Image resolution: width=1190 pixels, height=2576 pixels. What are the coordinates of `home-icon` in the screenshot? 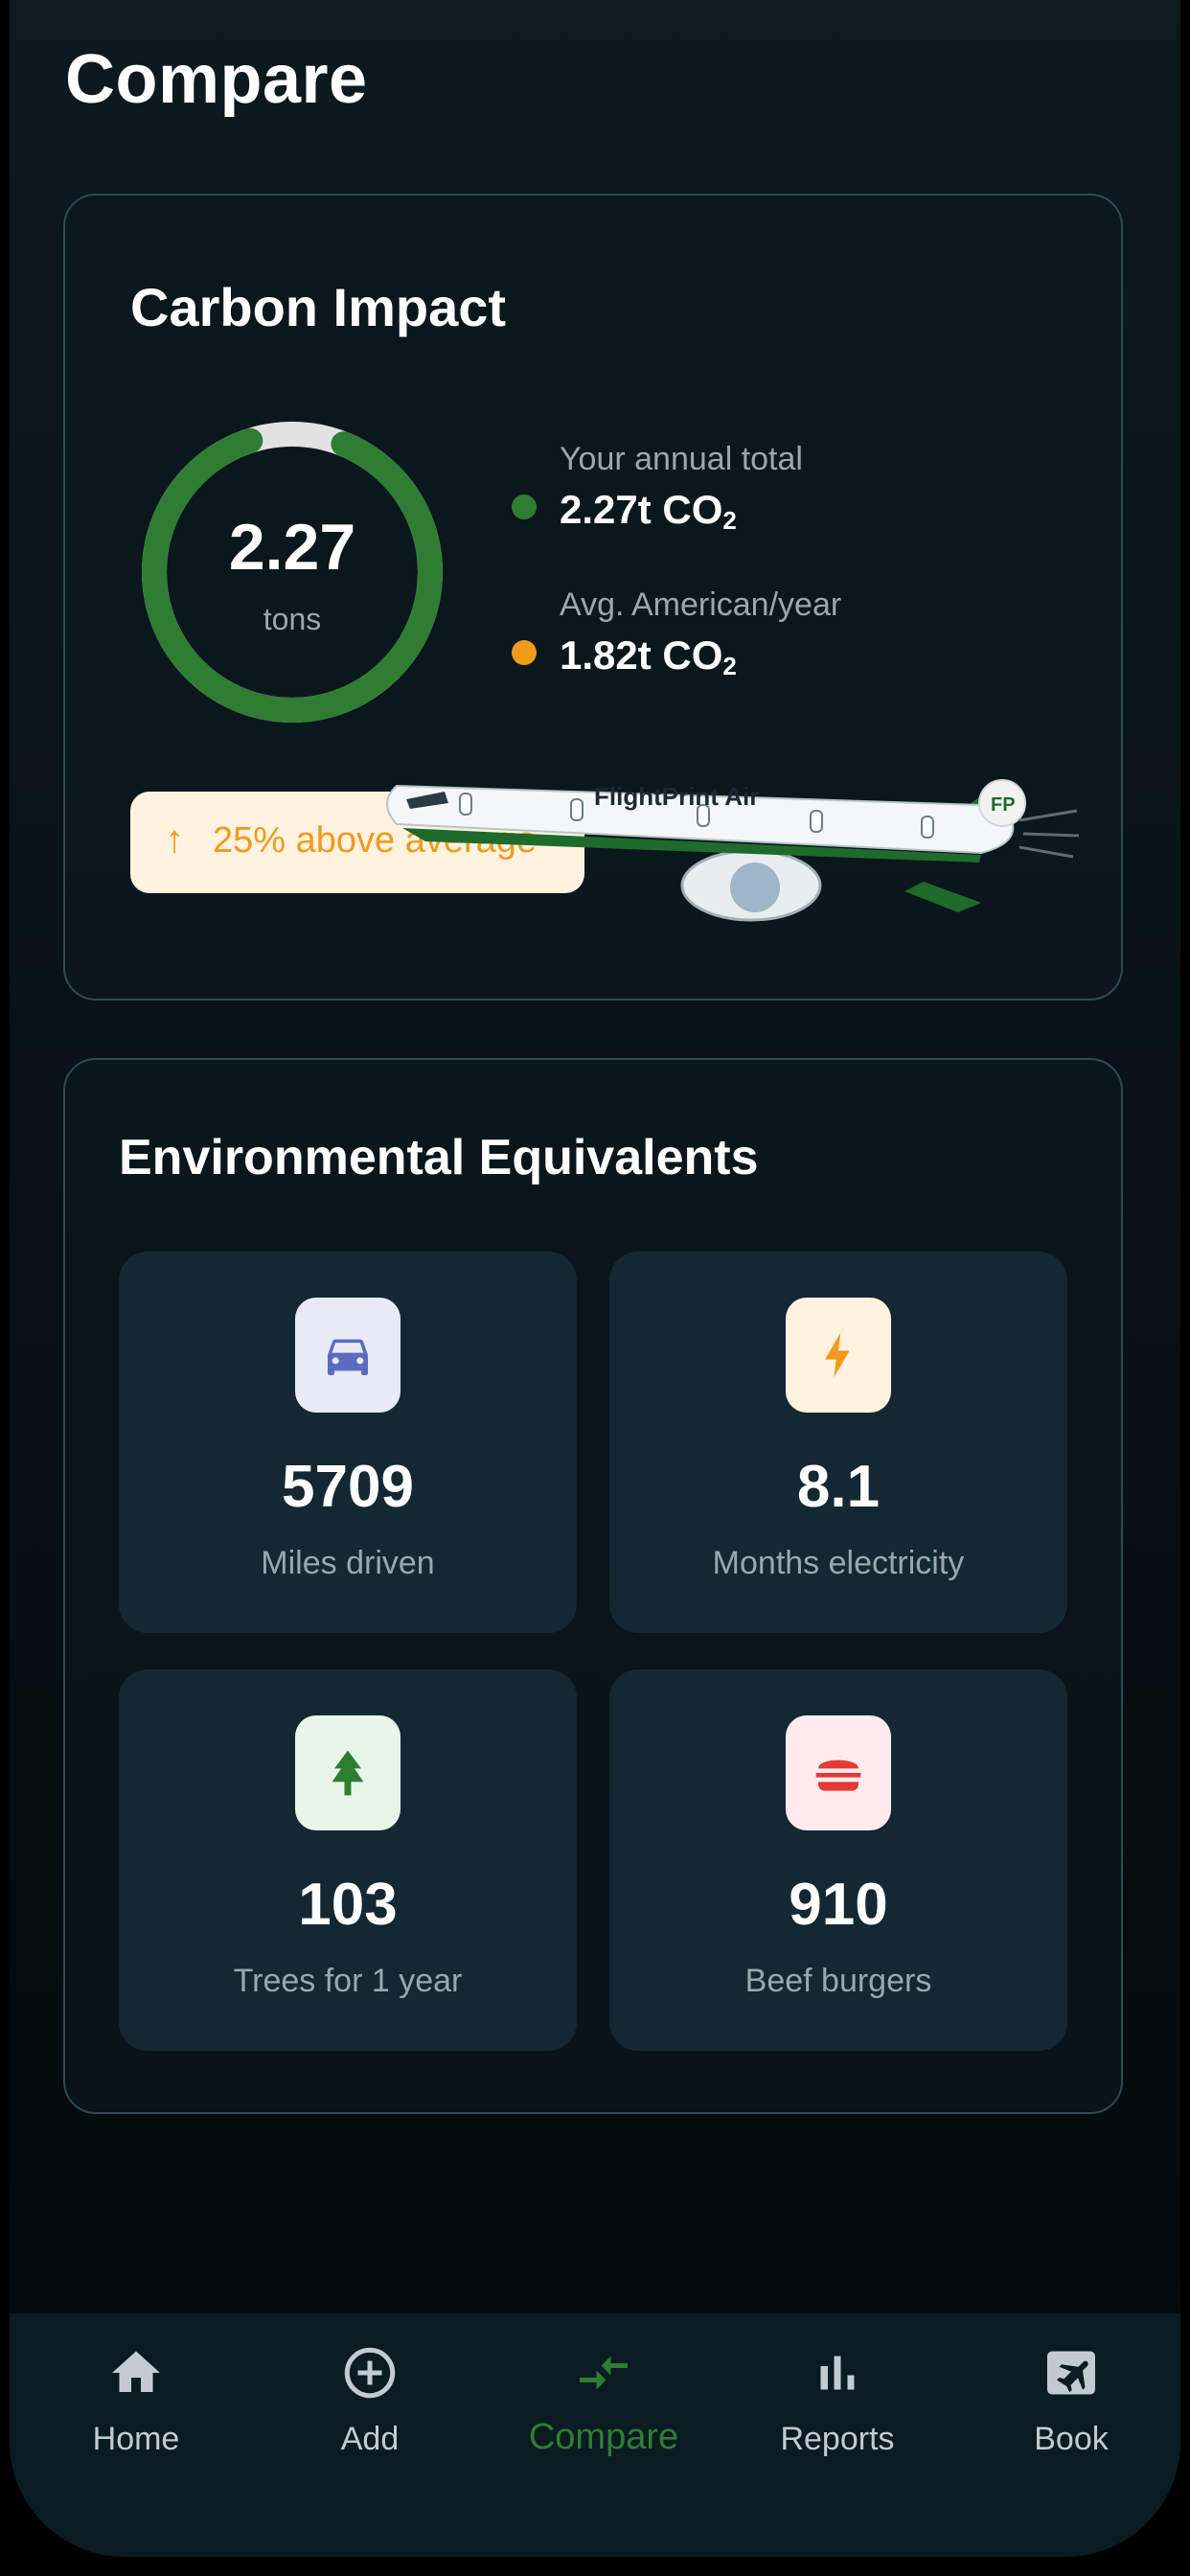 It's located at (136, 2371).